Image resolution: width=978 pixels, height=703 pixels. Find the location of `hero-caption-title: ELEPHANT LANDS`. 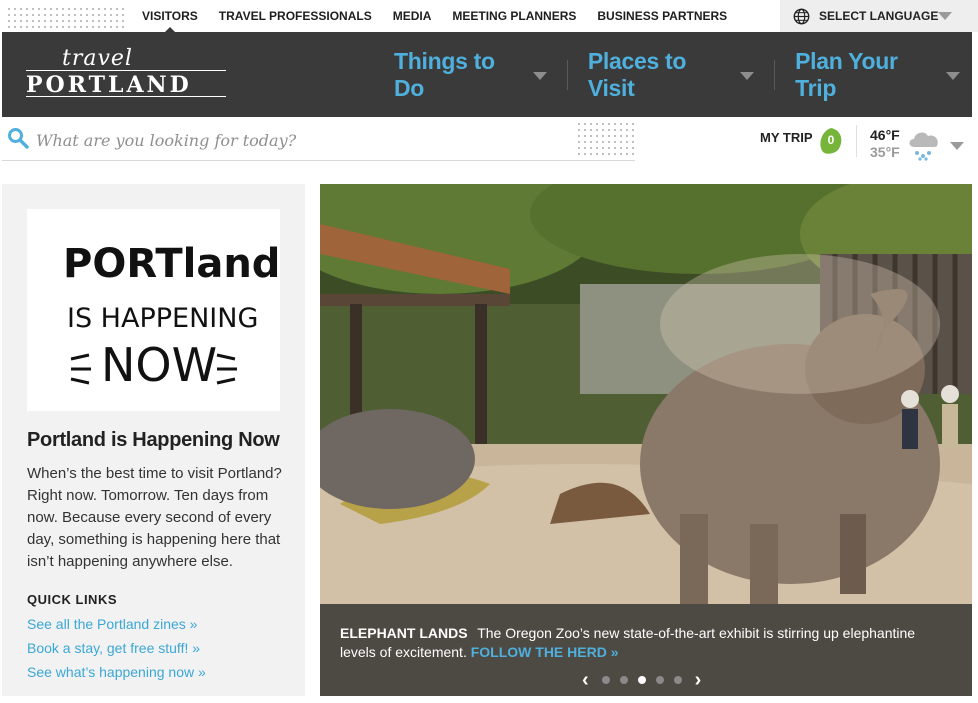

hero-caption-title: ELEPHANT LANDS is located at coordinates (404, 633).